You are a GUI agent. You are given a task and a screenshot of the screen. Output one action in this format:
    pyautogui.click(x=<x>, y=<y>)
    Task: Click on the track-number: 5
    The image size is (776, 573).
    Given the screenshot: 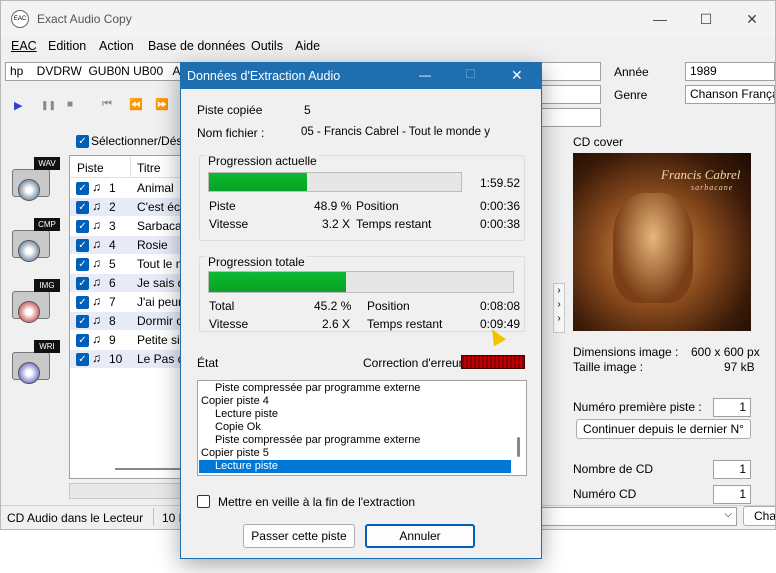 What is the action you would take?
    pyautogui.click(x=112, y=264)
    